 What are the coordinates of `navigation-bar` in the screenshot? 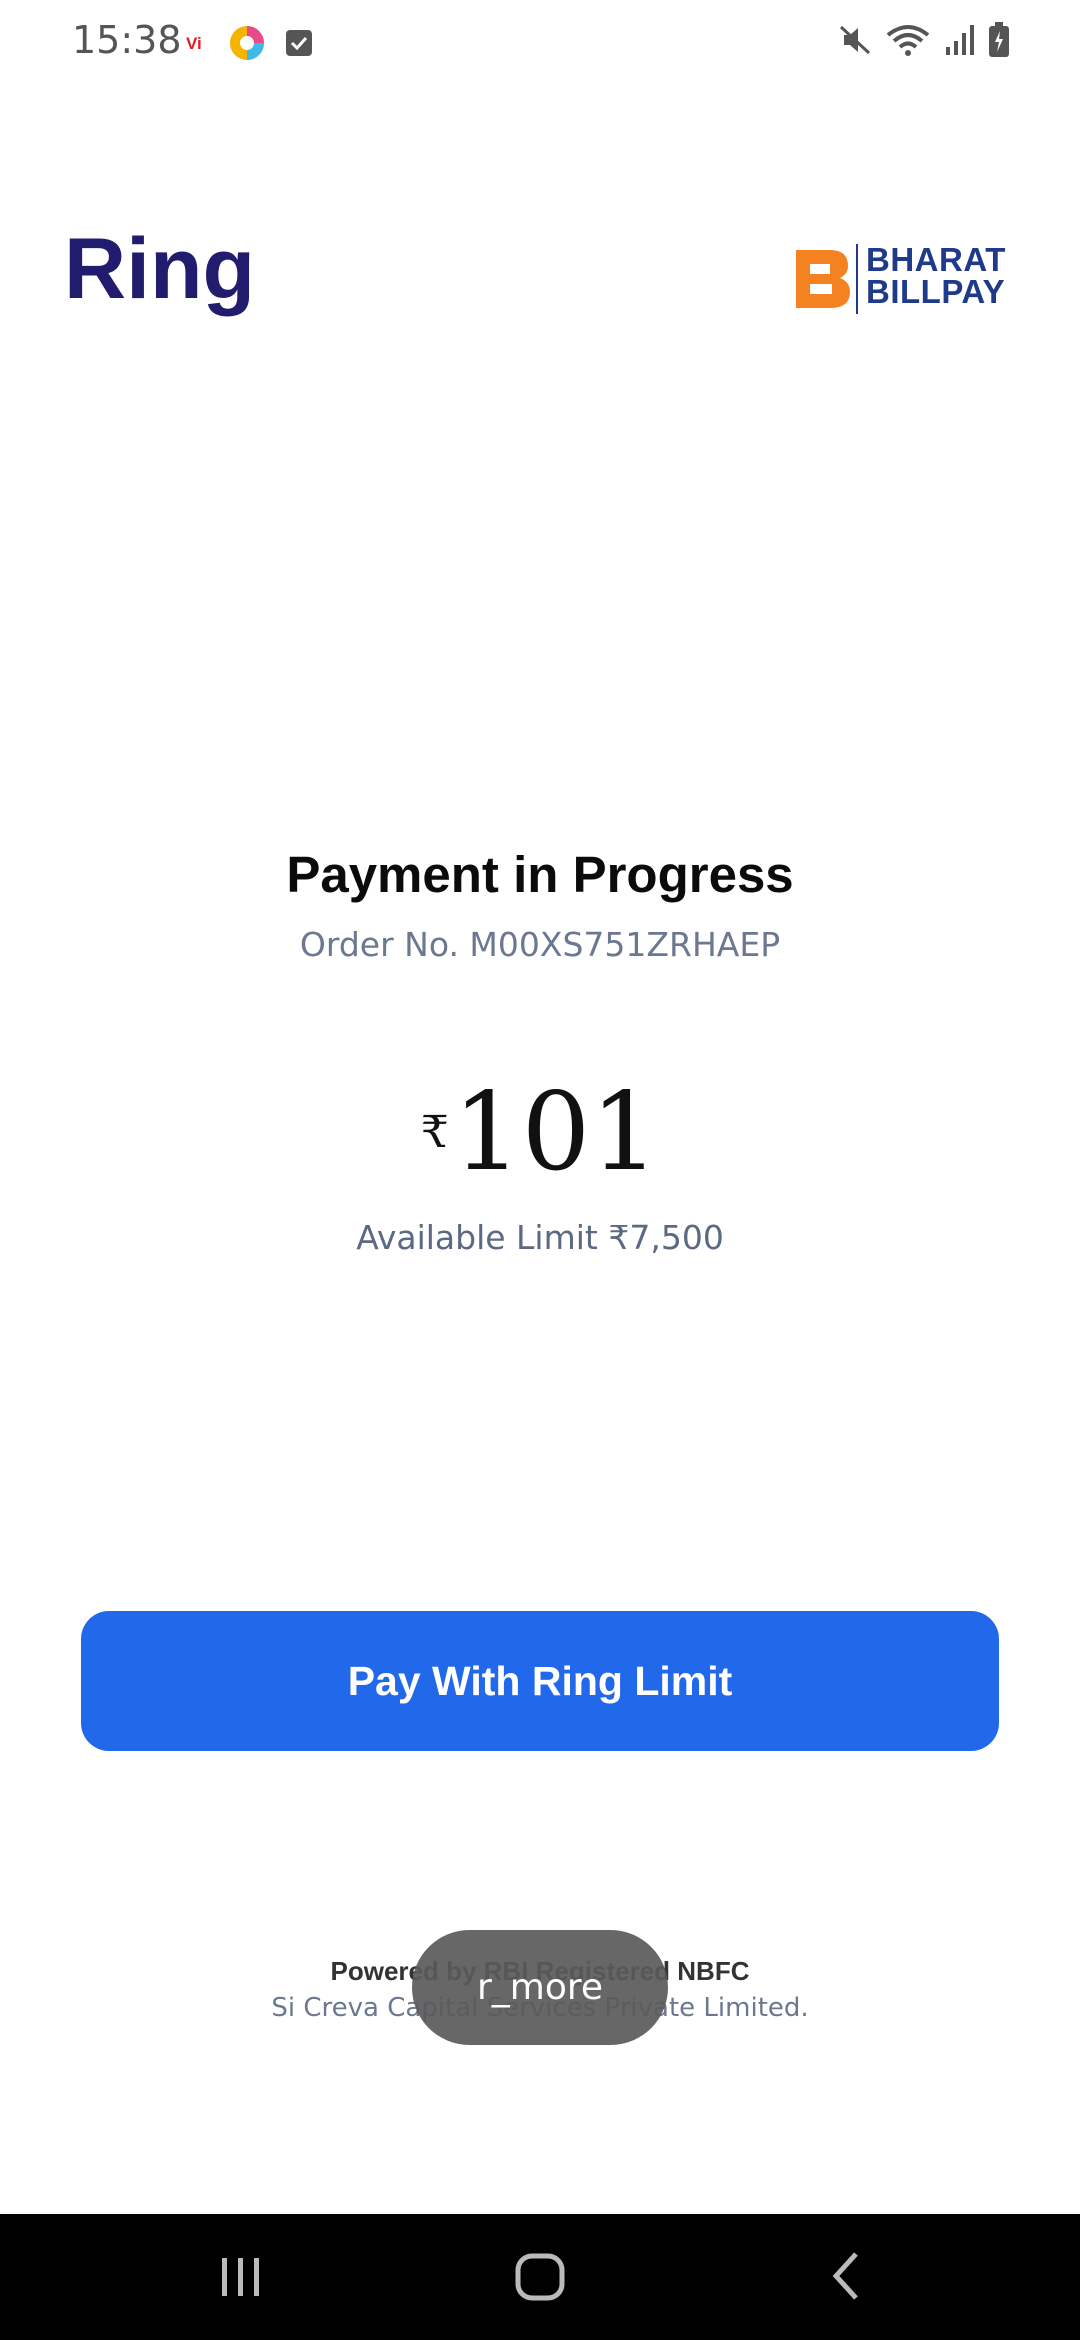 It's located at (540, 2277).